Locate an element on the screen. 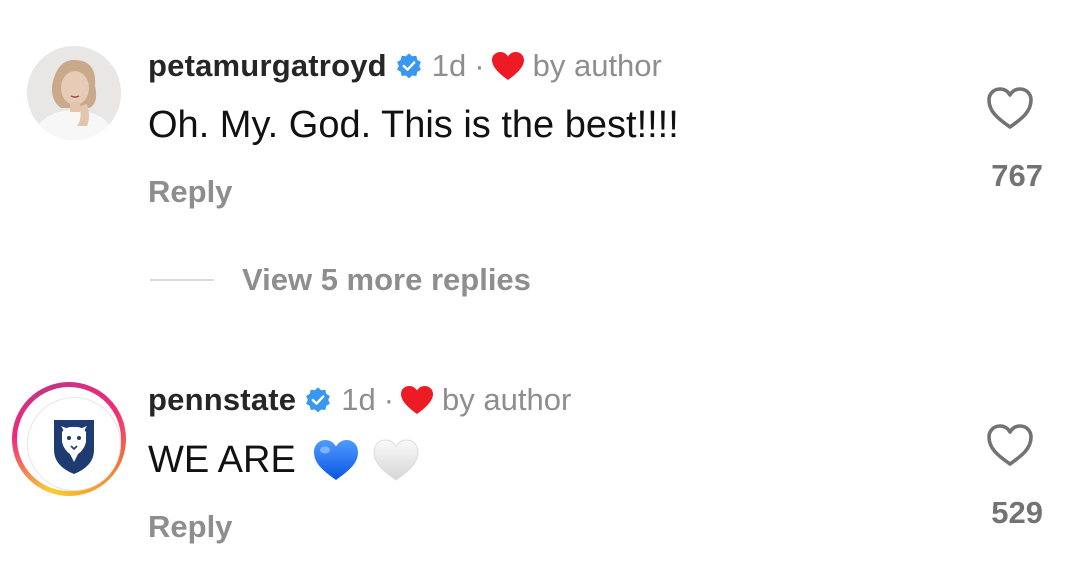 The image size is (1089, 574). view-more-replies-button: View 5 more replies is located at coordinates (340, 280).